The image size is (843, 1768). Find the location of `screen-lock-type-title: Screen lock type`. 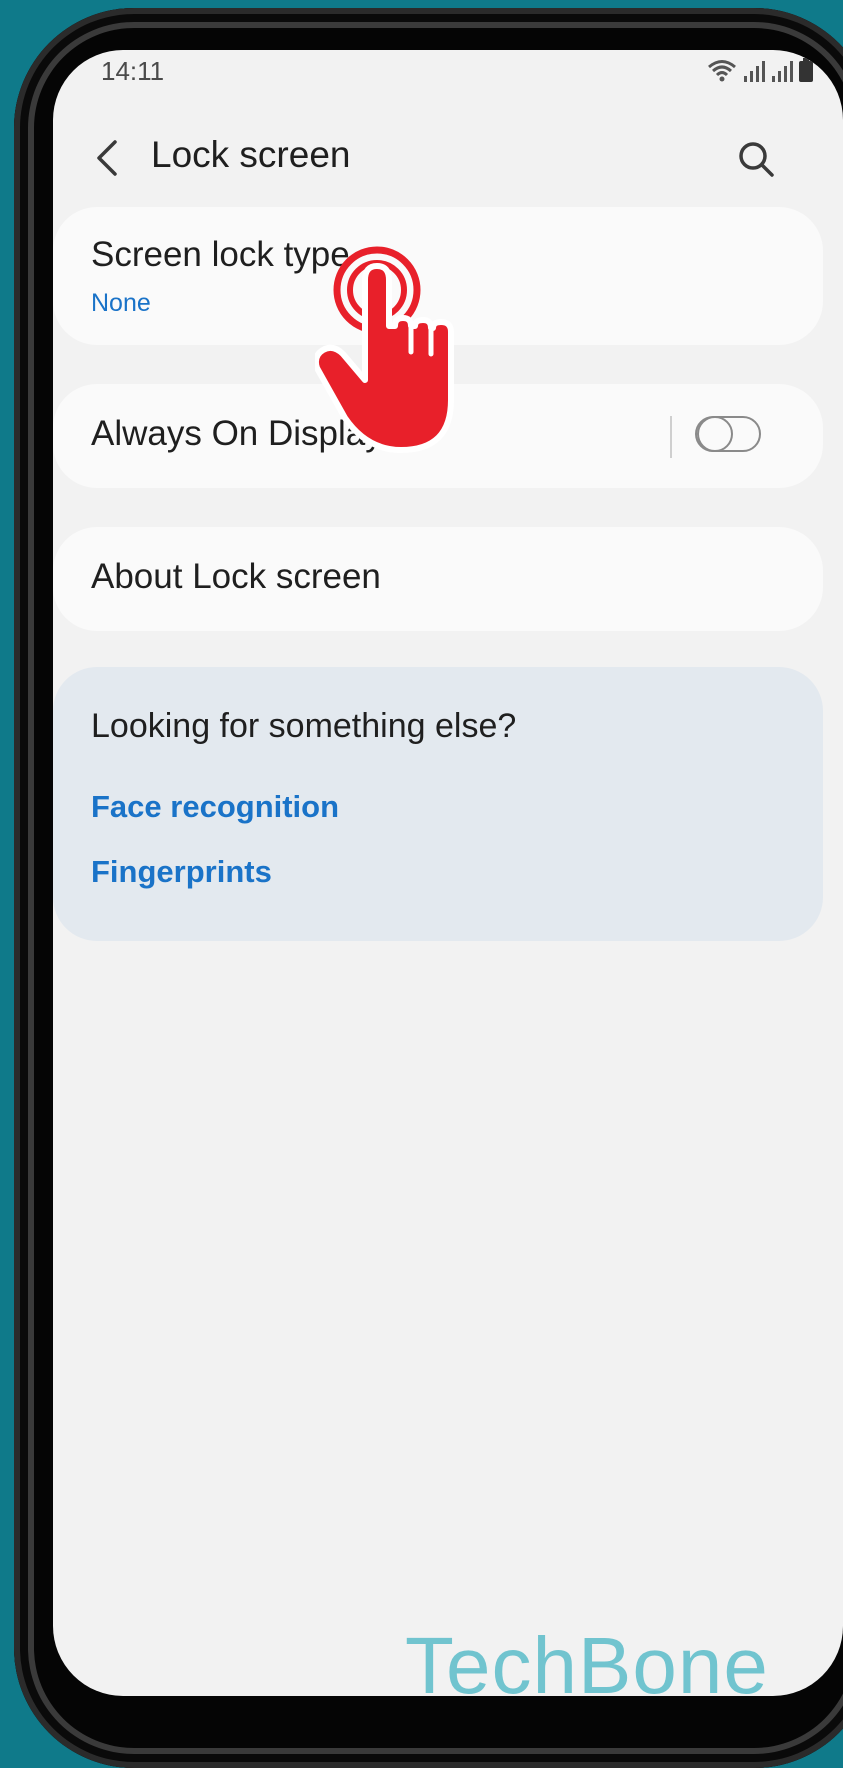

screen-lock-type-title: Screen lock type is located at coordinates (220, 254).